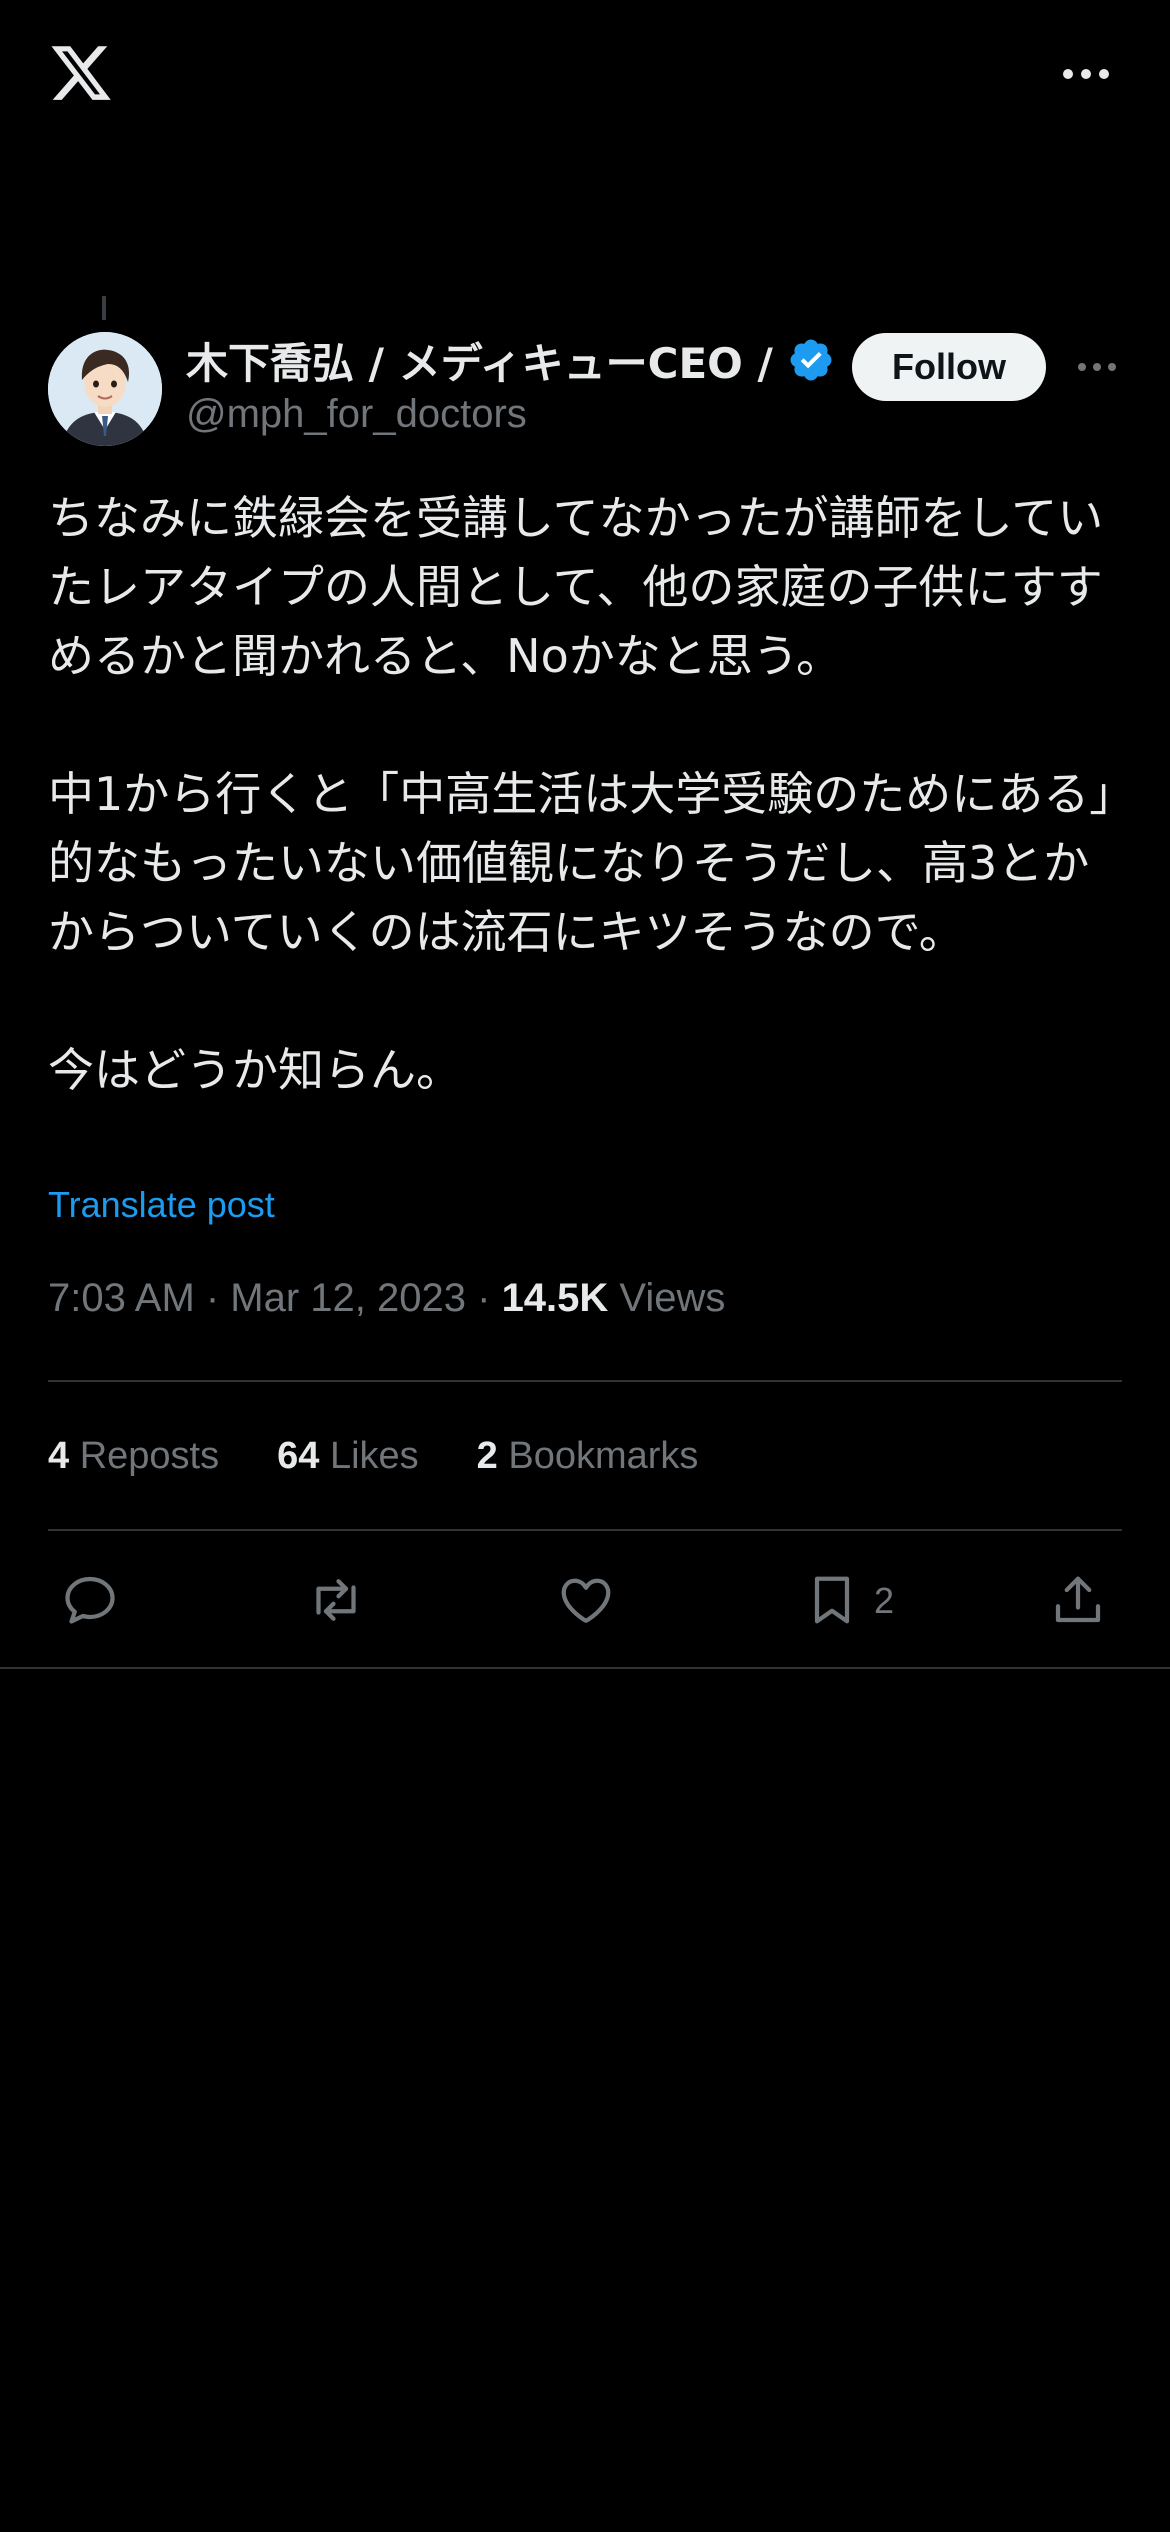 The image size is (1170, 2532). I want to click on author-name-row: 木下喬弘 / メディキューCEO /, so click(510, 360).